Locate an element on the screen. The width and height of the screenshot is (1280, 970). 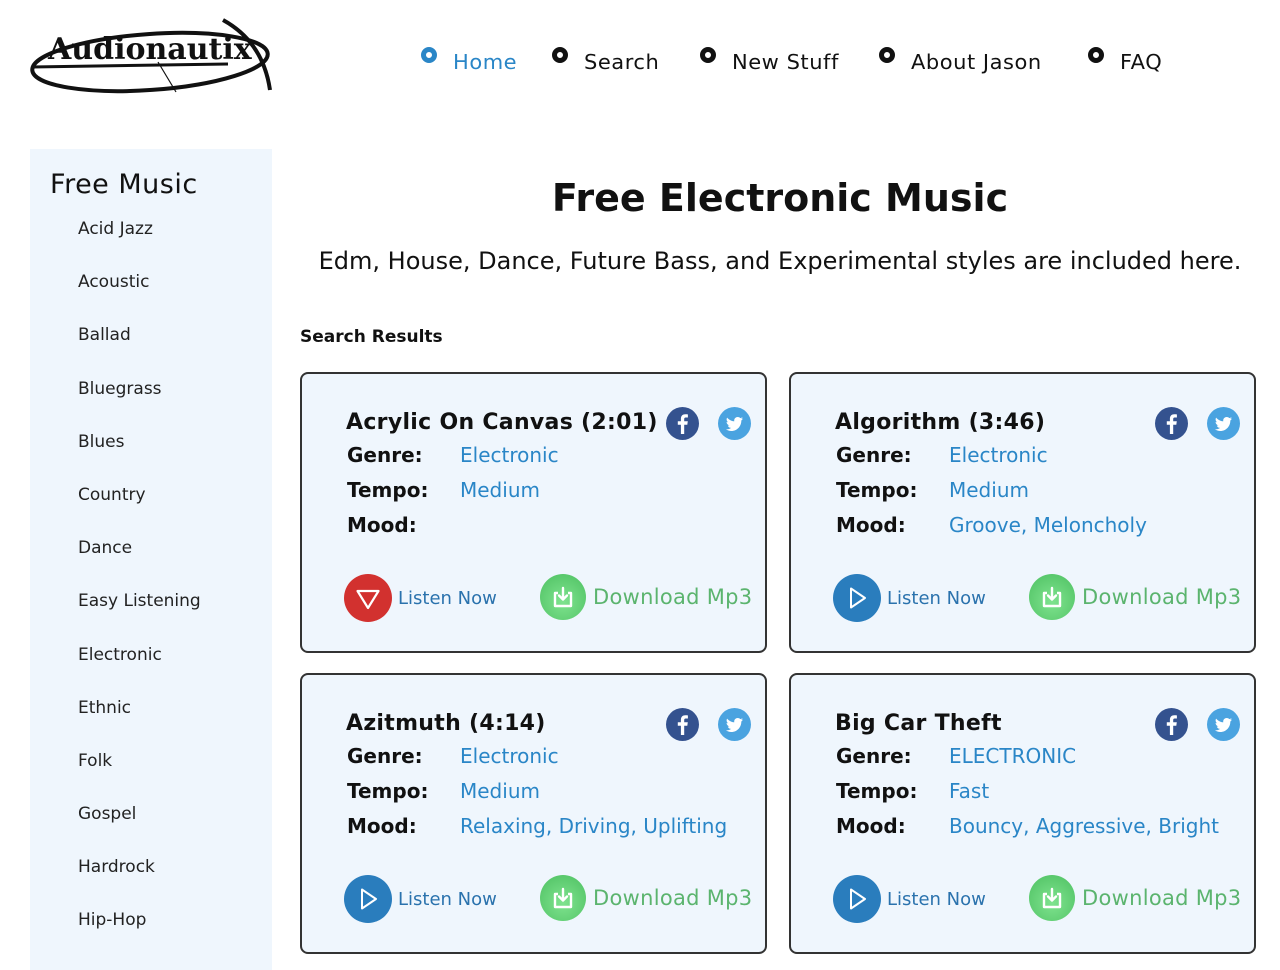
mood-value: Groove, Meloncholy is located at coordinates (1048, 525).